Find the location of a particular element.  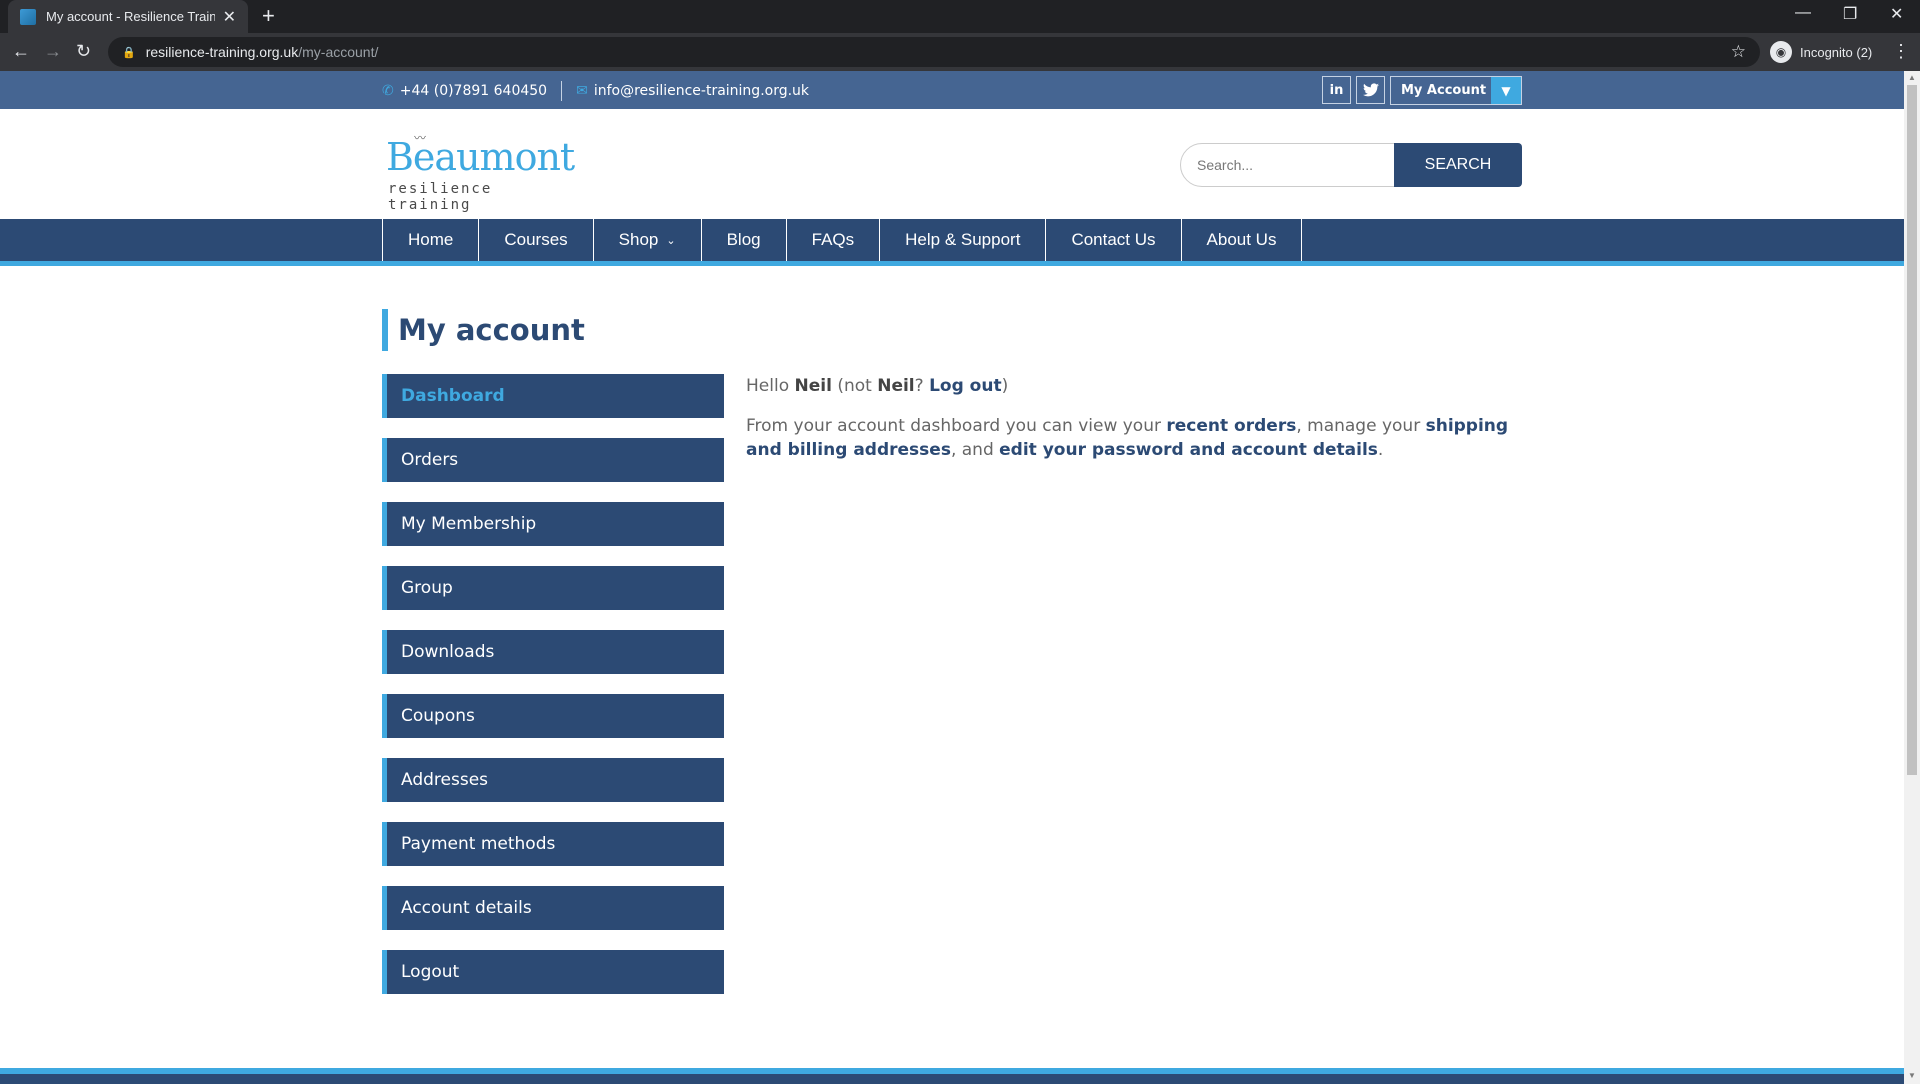

search-button: SEARCH is located at coordinates (1458, 165).